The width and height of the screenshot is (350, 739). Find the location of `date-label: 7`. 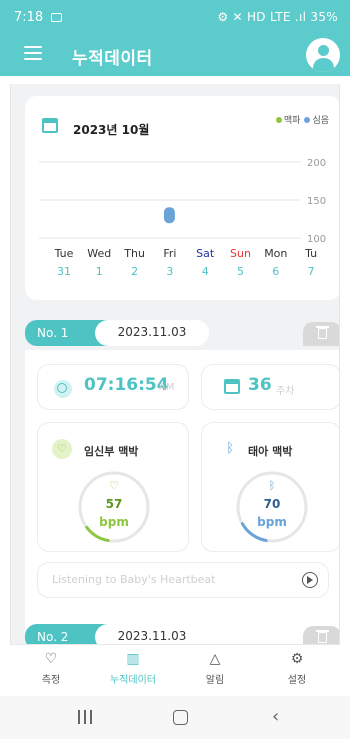

date-label: 7 is located at coordinates (311, 271).